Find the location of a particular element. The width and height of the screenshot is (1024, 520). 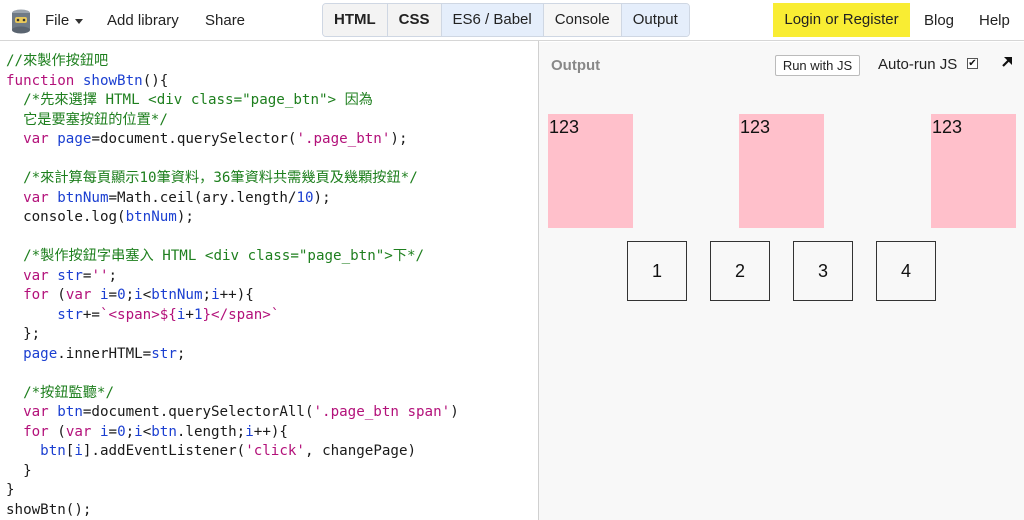

run-with-js-button: Run with JS is located at coordinates (817, 65).